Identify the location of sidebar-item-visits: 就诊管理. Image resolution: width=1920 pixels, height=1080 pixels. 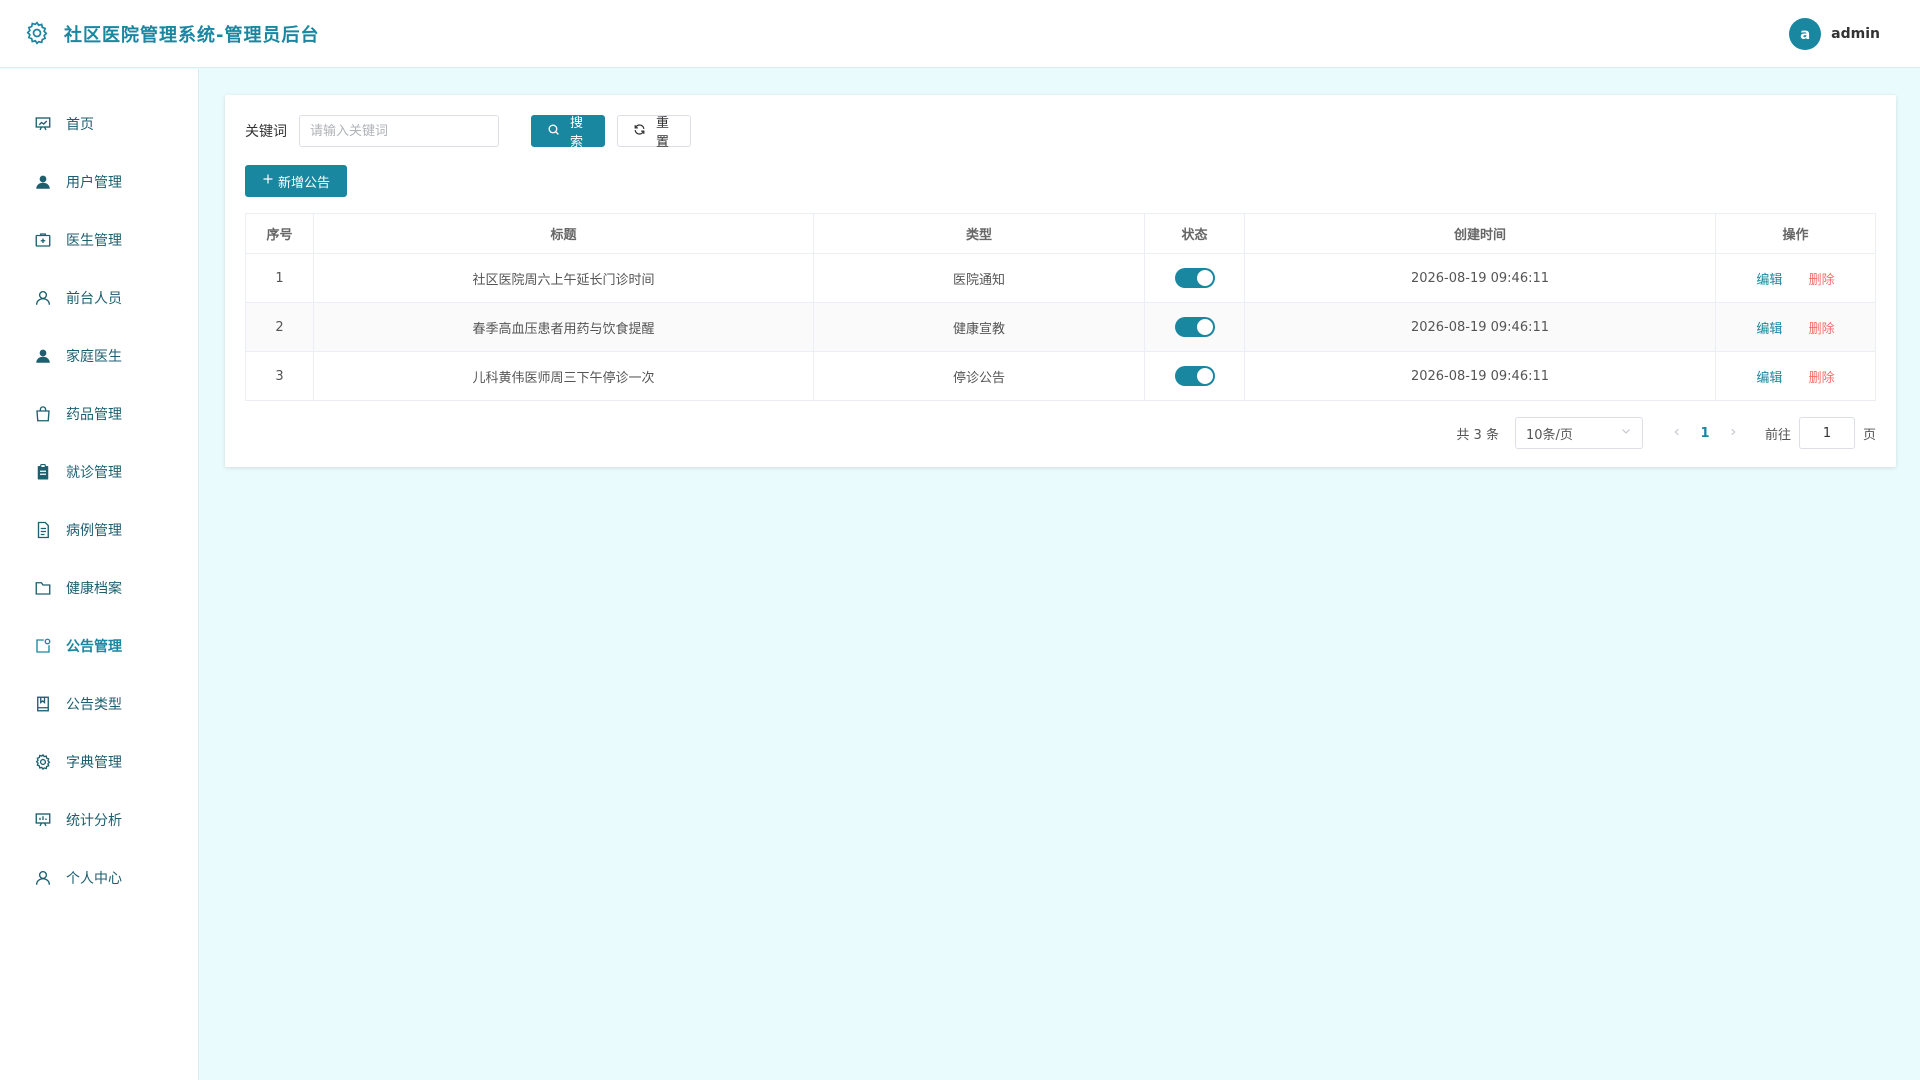
(99, 472).